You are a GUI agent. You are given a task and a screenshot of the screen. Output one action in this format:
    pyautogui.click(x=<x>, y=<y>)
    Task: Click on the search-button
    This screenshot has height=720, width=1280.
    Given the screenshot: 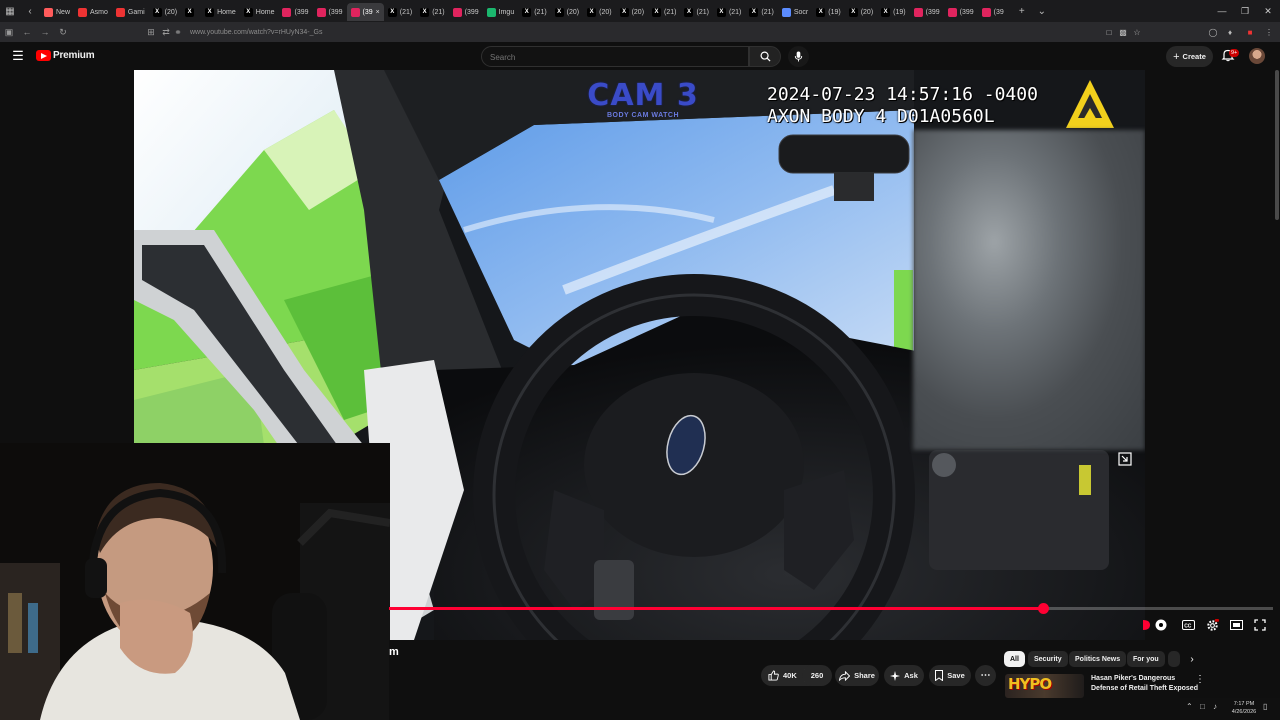 What is the action you would take?
    pyautogui.click(x=765, y=56)
    